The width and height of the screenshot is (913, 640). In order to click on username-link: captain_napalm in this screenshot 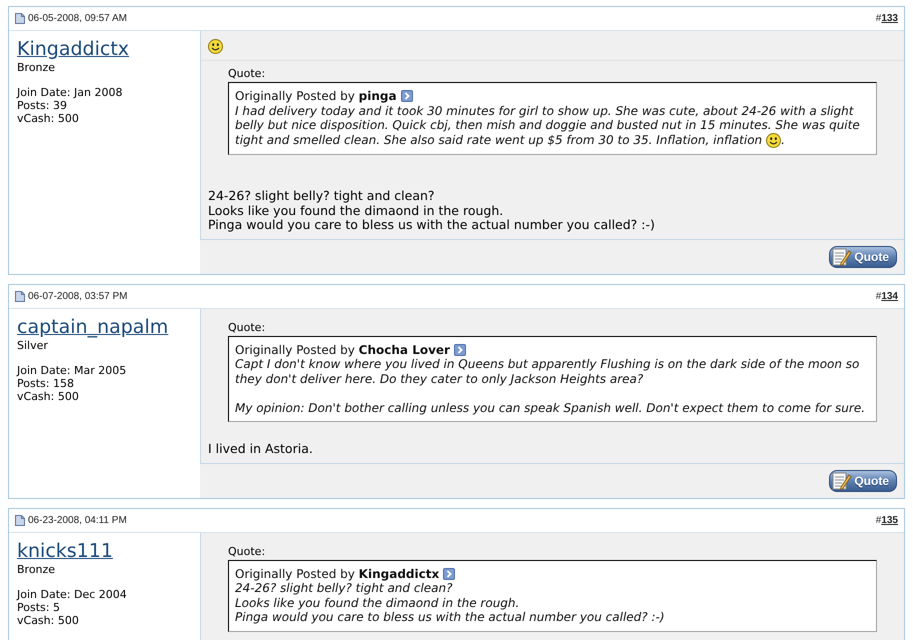, I will do `click(92, 326)`.